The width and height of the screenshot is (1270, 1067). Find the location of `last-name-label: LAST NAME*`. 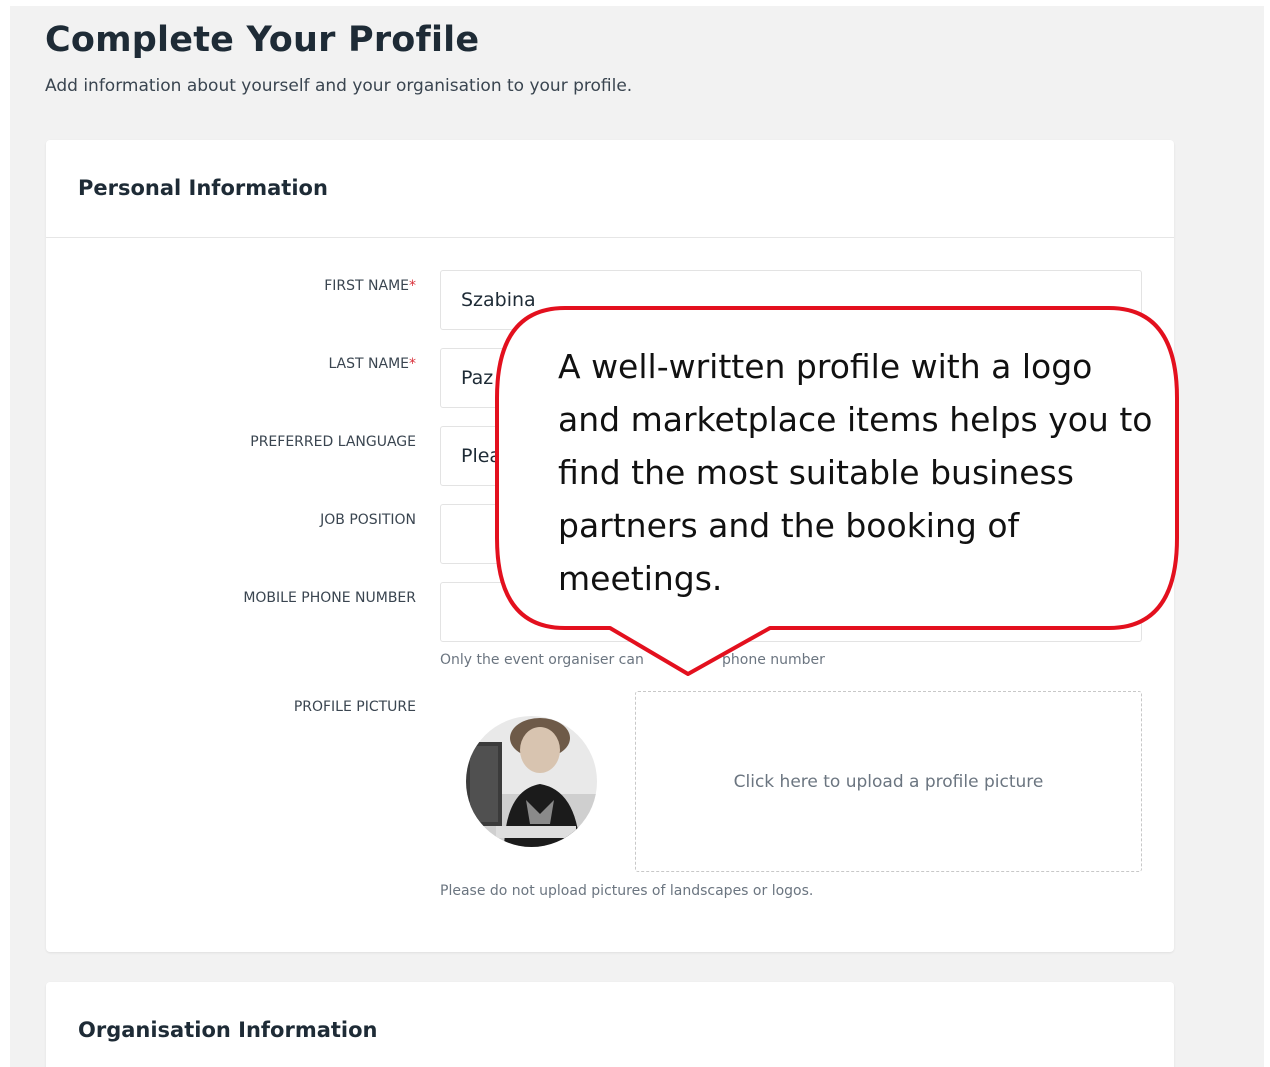

last-name-label: LAST NAME* is located at coordinates (372, 364).